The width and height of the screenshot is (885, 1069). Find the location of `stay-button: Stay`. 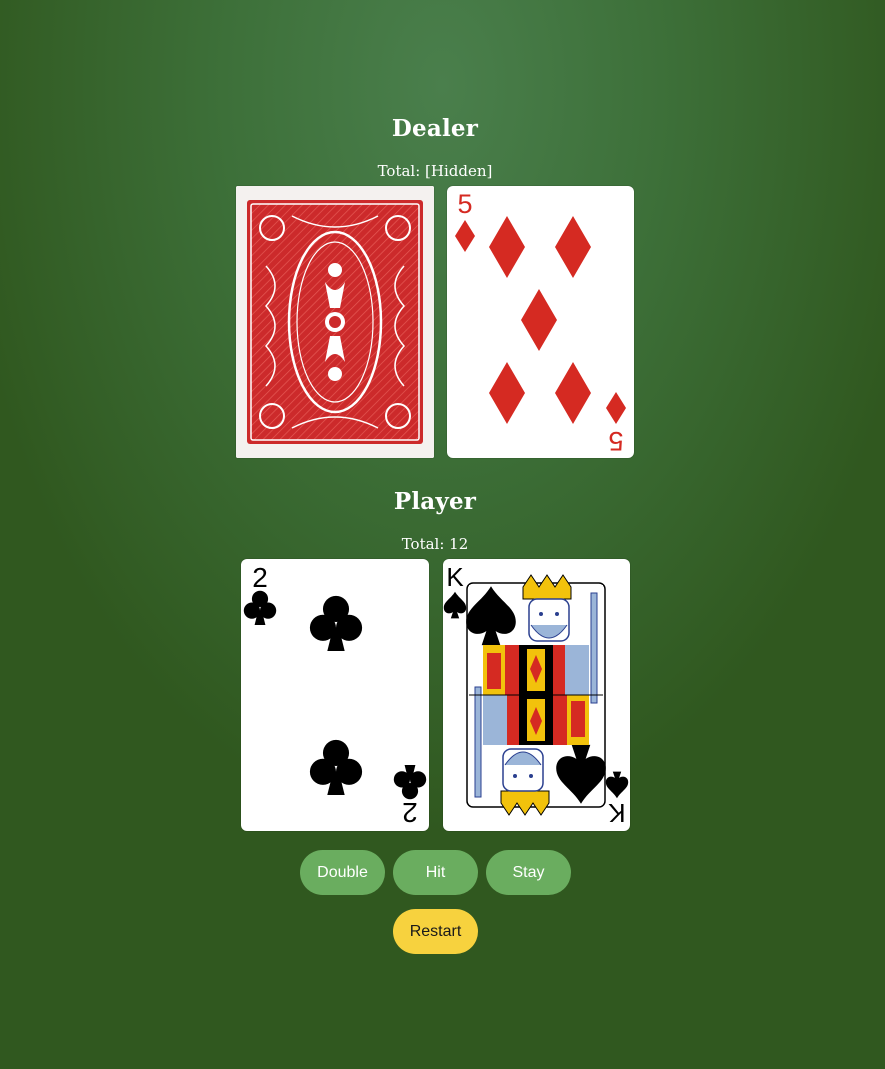

stay-button: Stay is located at coordinates (528, 872).